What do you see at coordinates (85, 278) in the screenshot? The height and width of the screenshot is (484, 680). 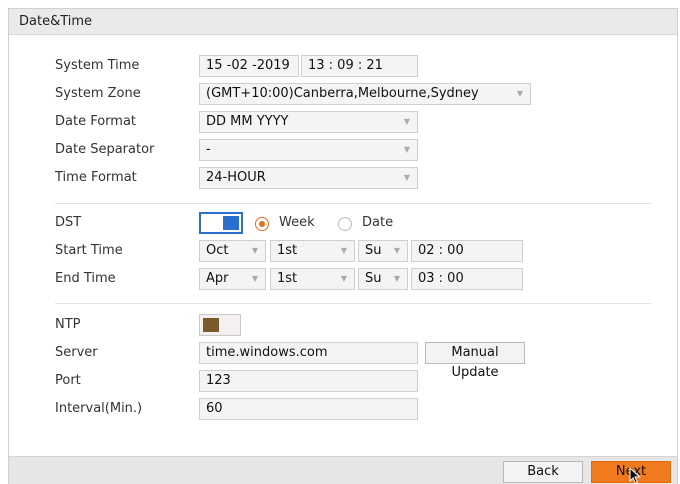 I see `end-time-label: End Time` at bounding box center [85, 278].